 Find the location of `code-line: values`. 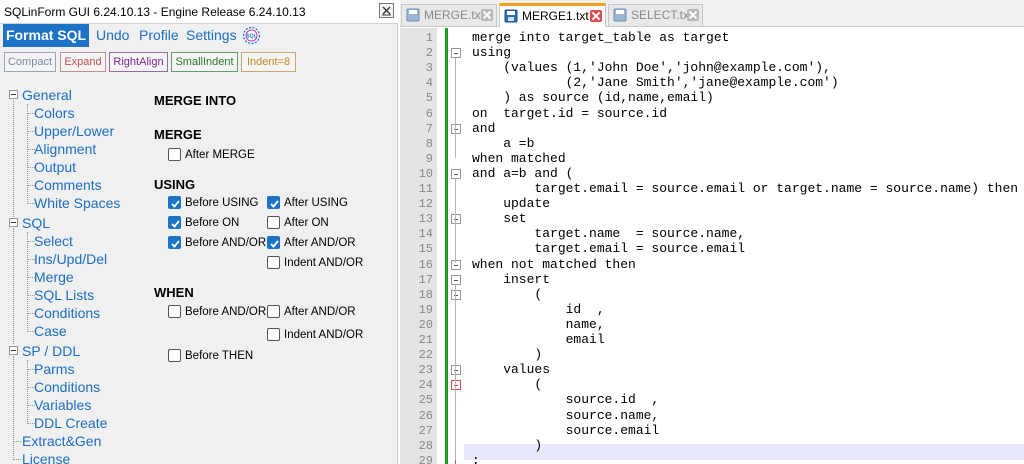

code-line: values is located at coordinates (511, 370).